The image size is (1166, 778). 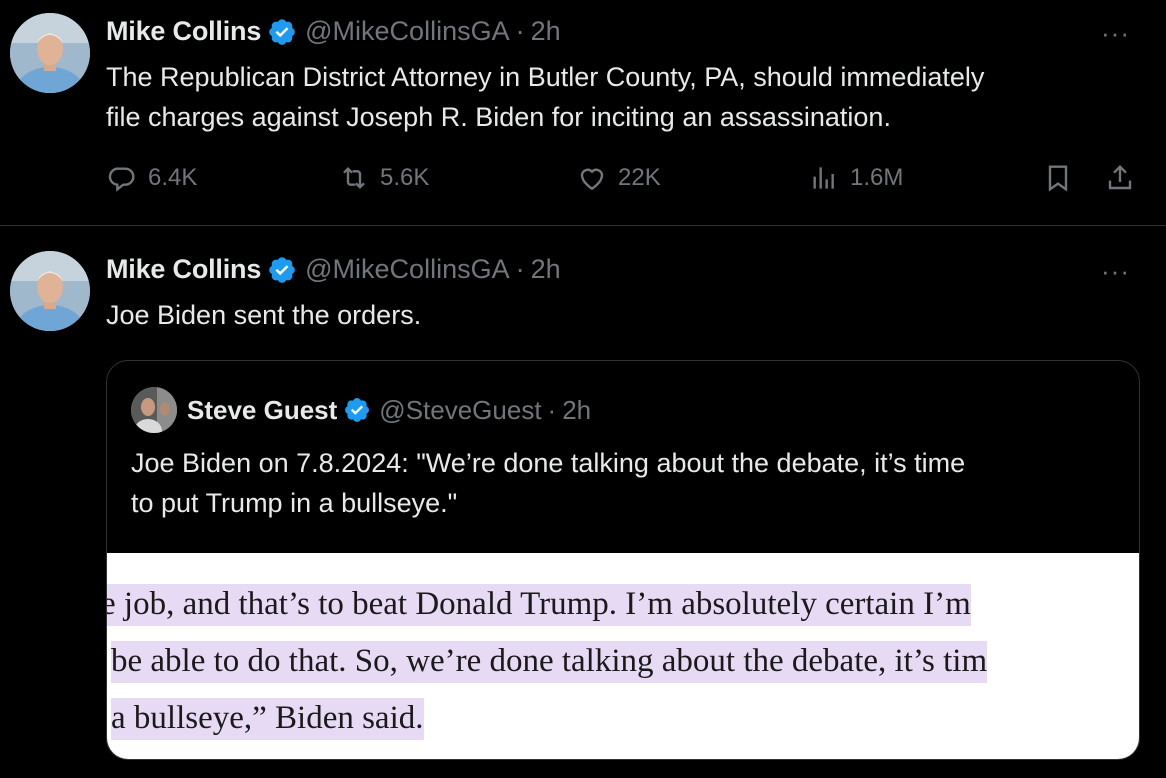 I want to click on action-bar: 6.4K 5.6K 22K 1.6M, so click(x=626, y=182).